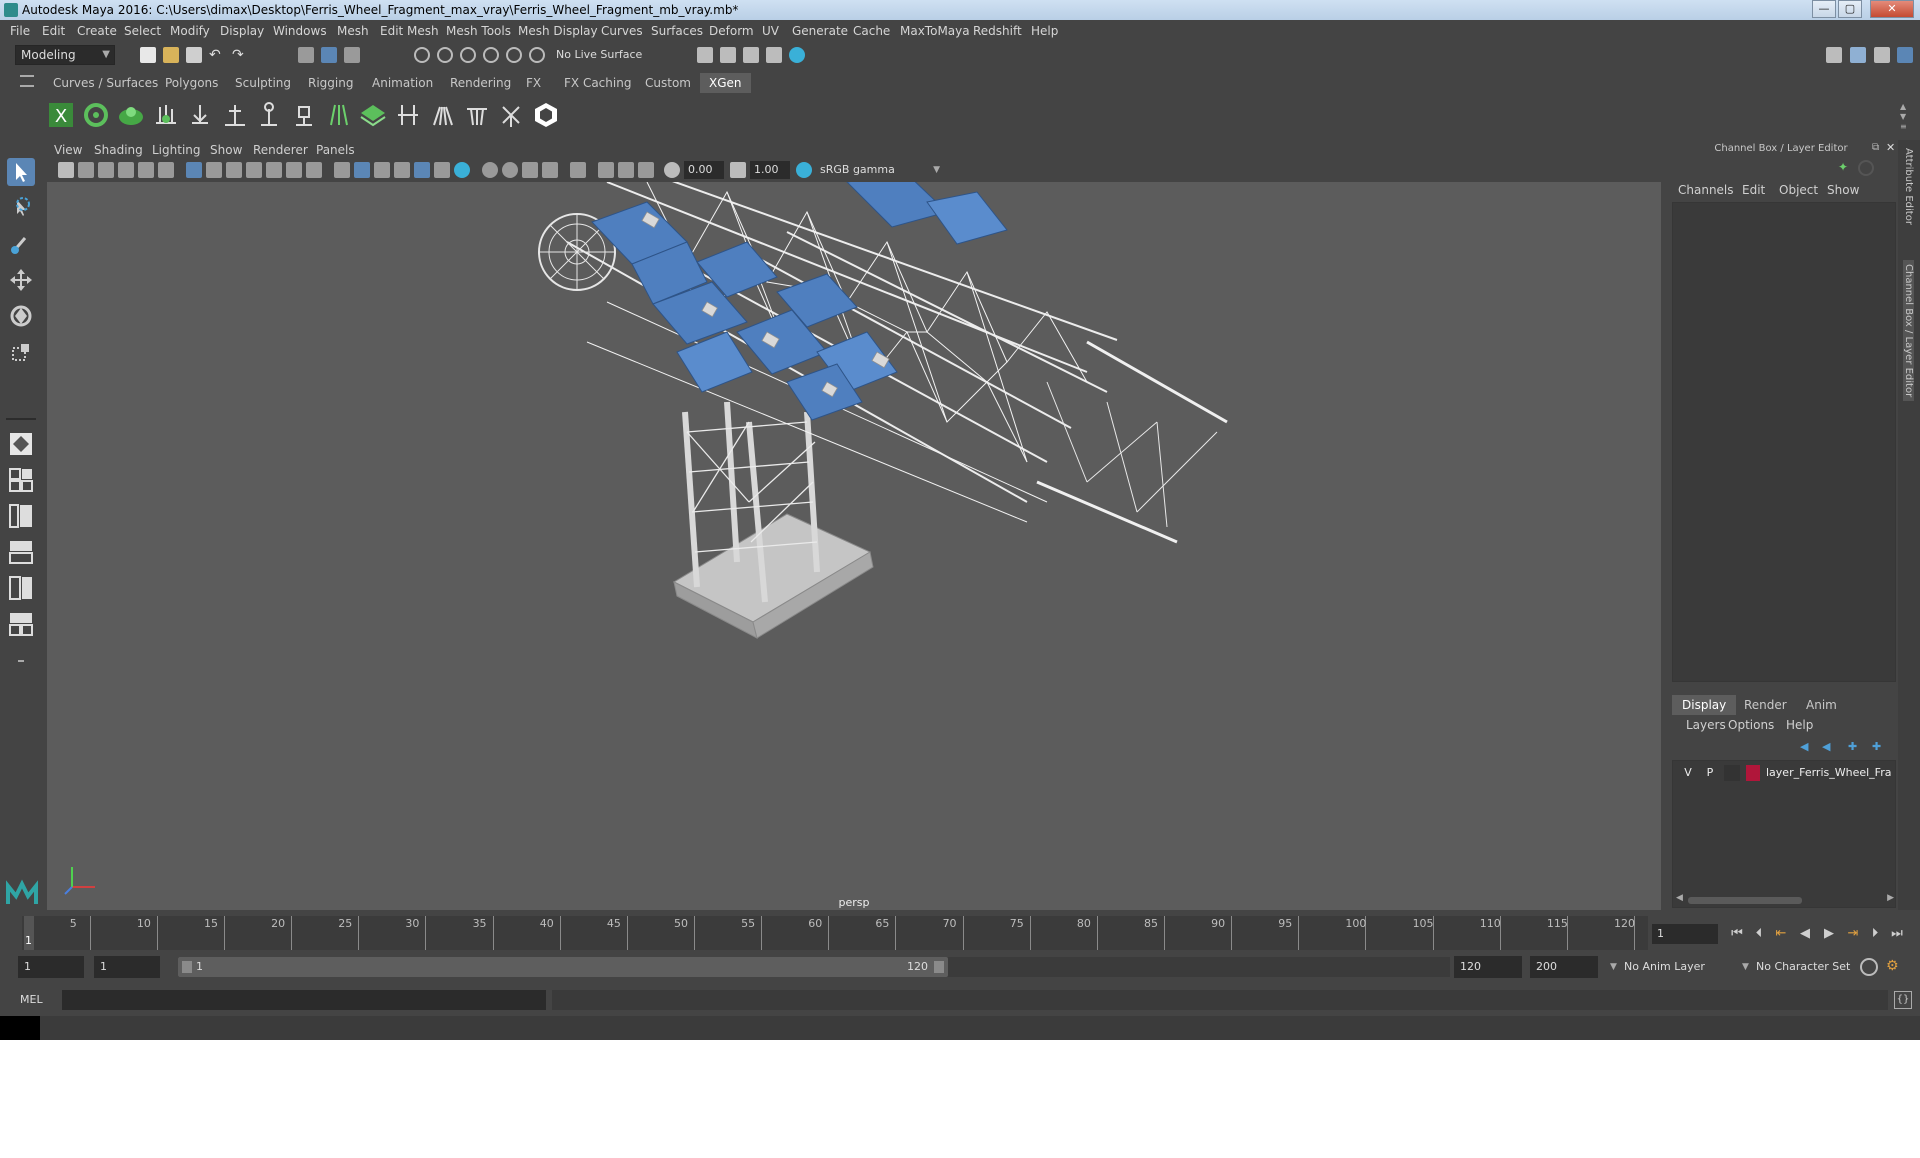  I want to click on new-layer-selected-icon: ✚, so click(1880, 747).